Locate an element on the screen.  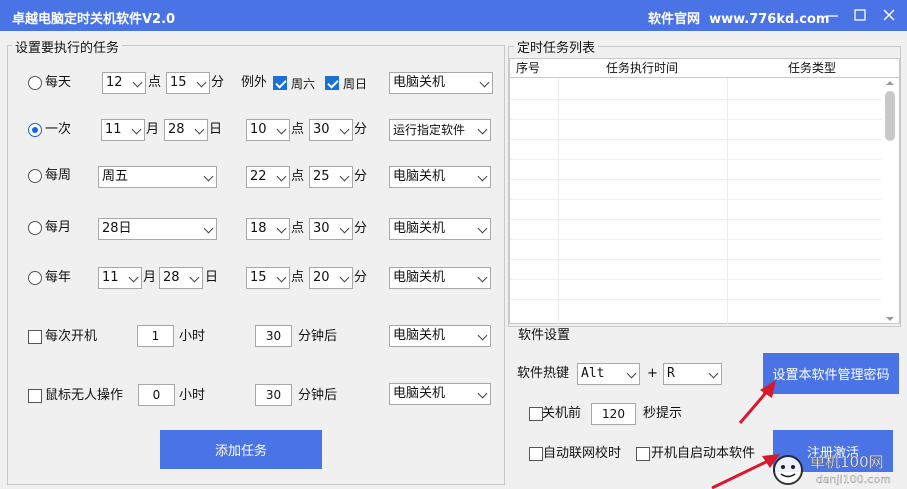
idle-minutes-input: 30 is located at coordinates (273, 395).